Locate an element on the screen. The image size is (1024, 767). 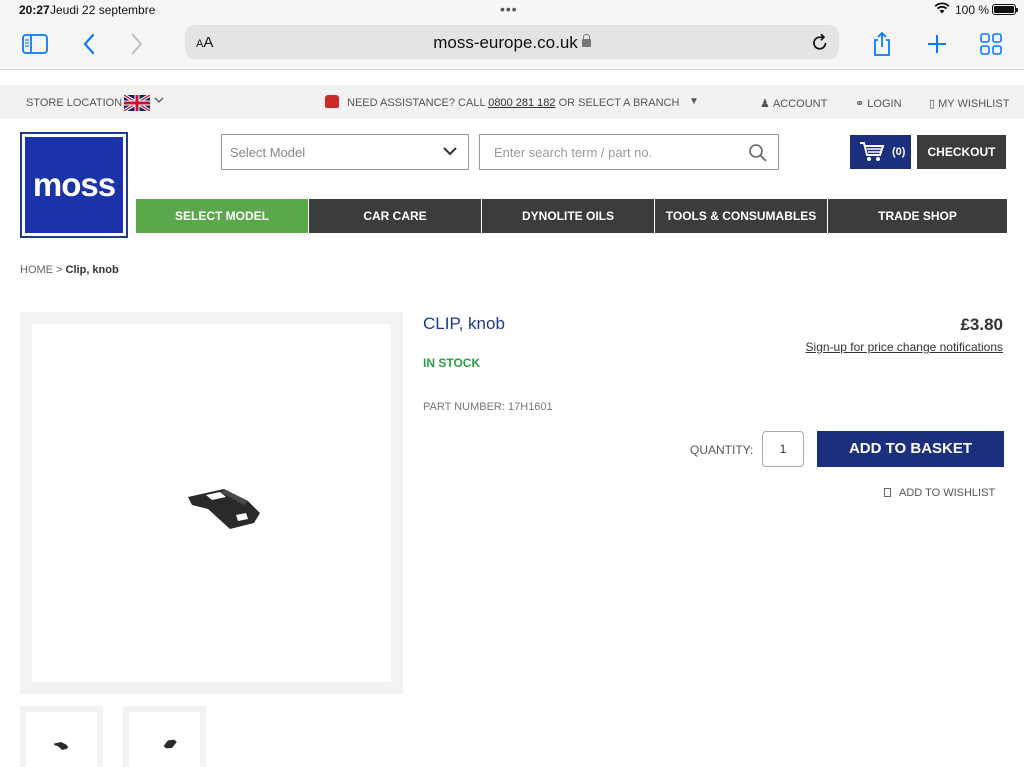
tabs-overview-icon is located at coordinates (991, 44).